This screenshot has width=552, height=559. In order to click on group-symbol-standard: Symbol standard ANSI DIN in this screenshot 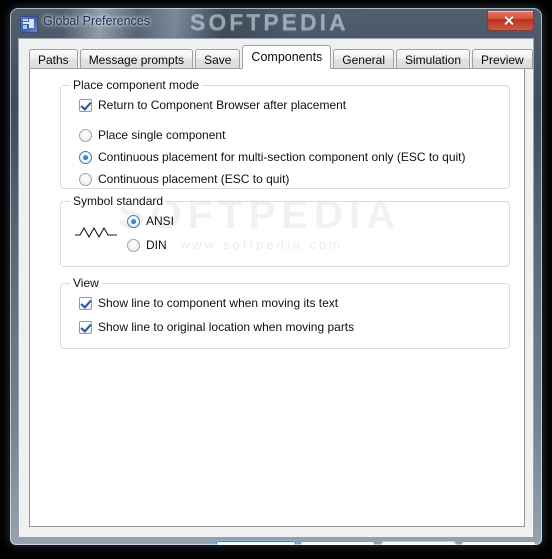, I will do `click(285, 230)`.